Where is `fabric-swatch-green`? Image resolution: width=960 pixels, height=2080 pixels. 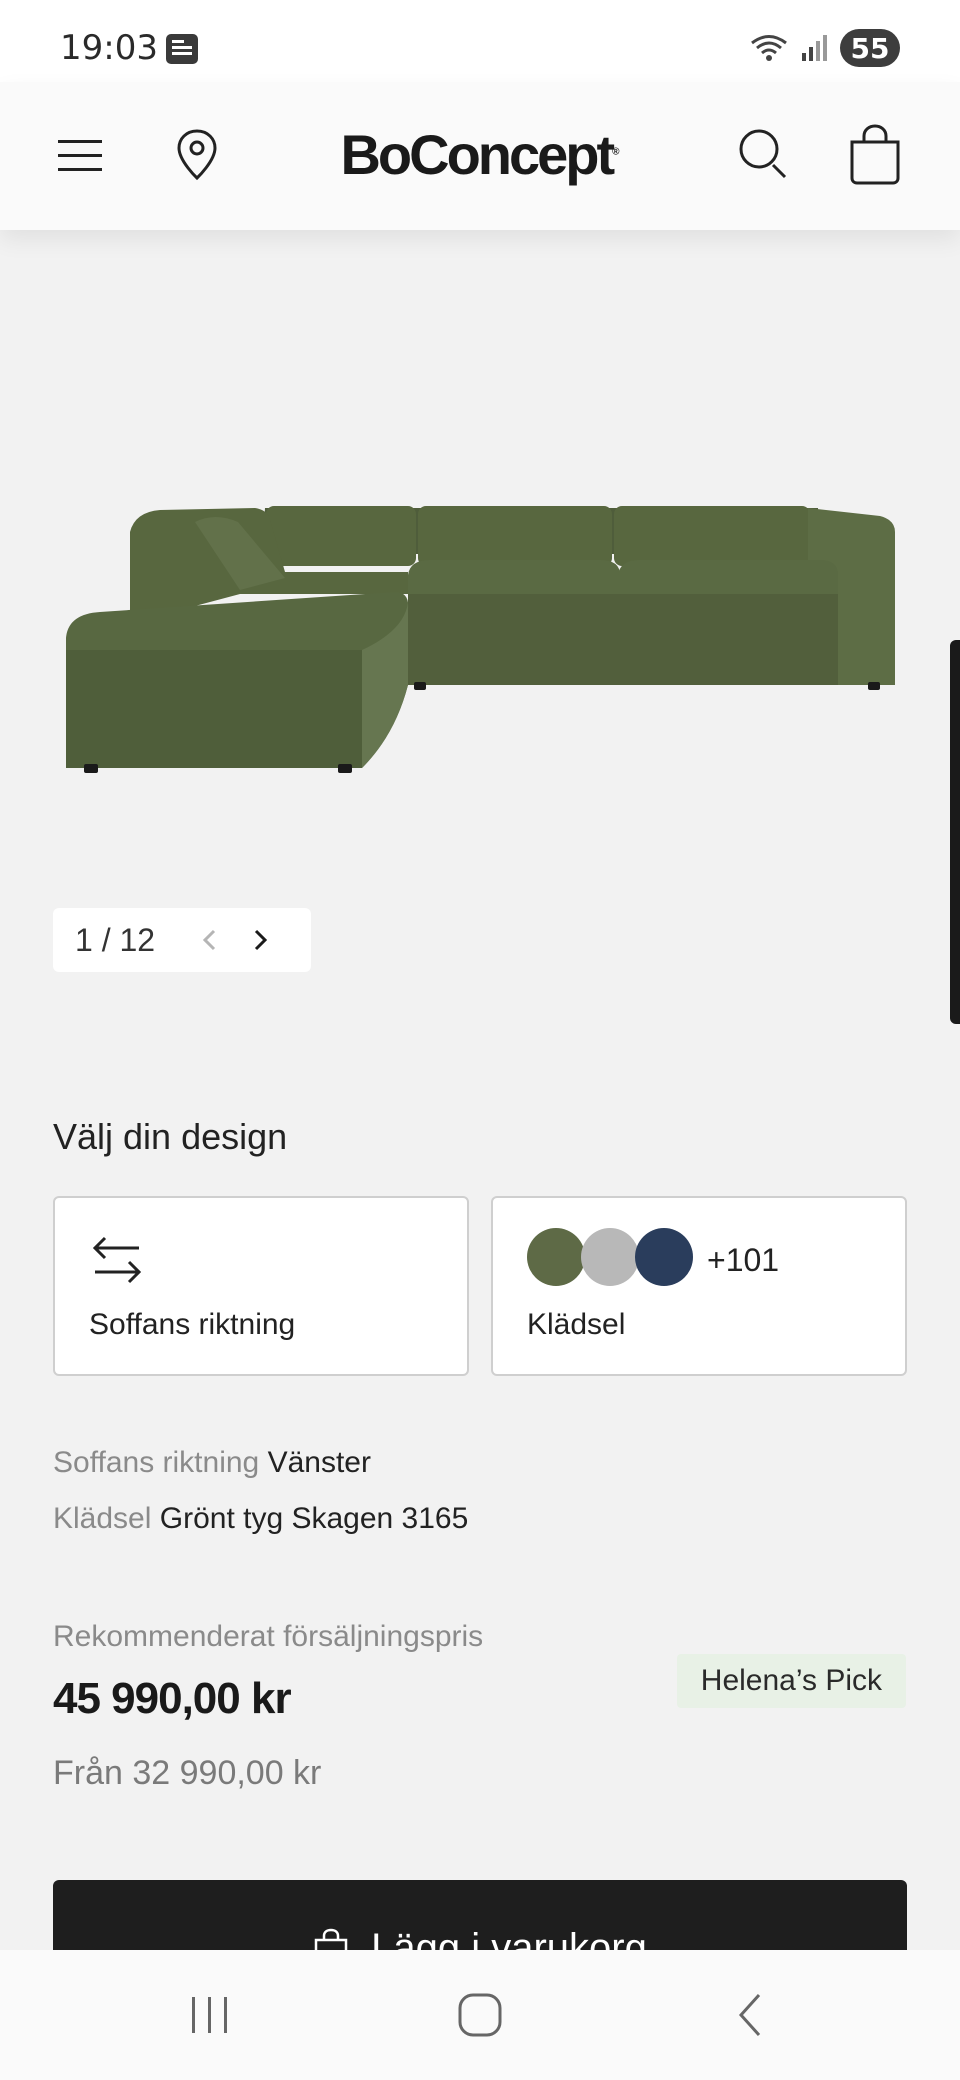
fabric-swatch-green is located at coordinates (556, 1257).